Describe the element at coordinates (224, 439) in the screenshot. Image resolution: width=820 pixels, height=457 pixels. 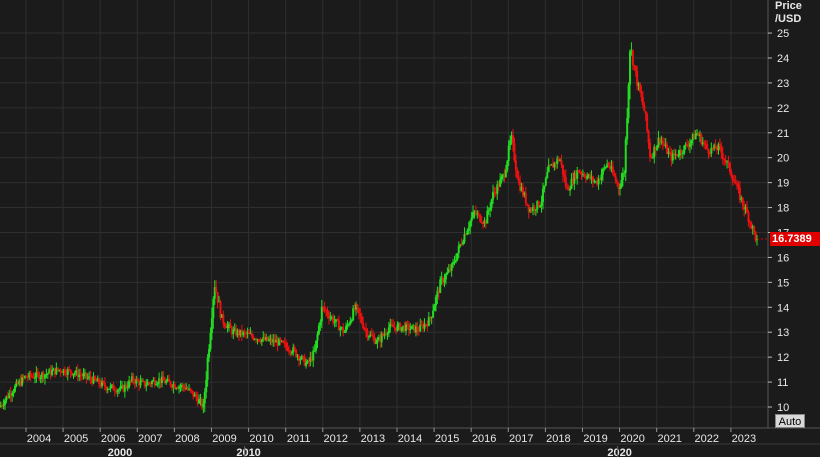
I see `time-tick-label: 2009` at that location.